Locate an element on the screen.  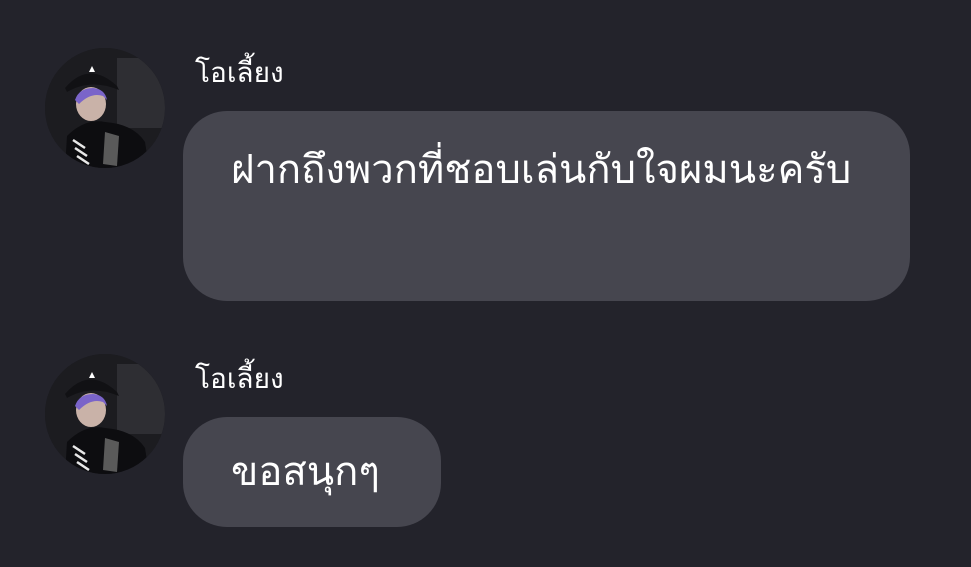
message-bubble: ขอสนุกๆ is located at coordinates (312, 472).